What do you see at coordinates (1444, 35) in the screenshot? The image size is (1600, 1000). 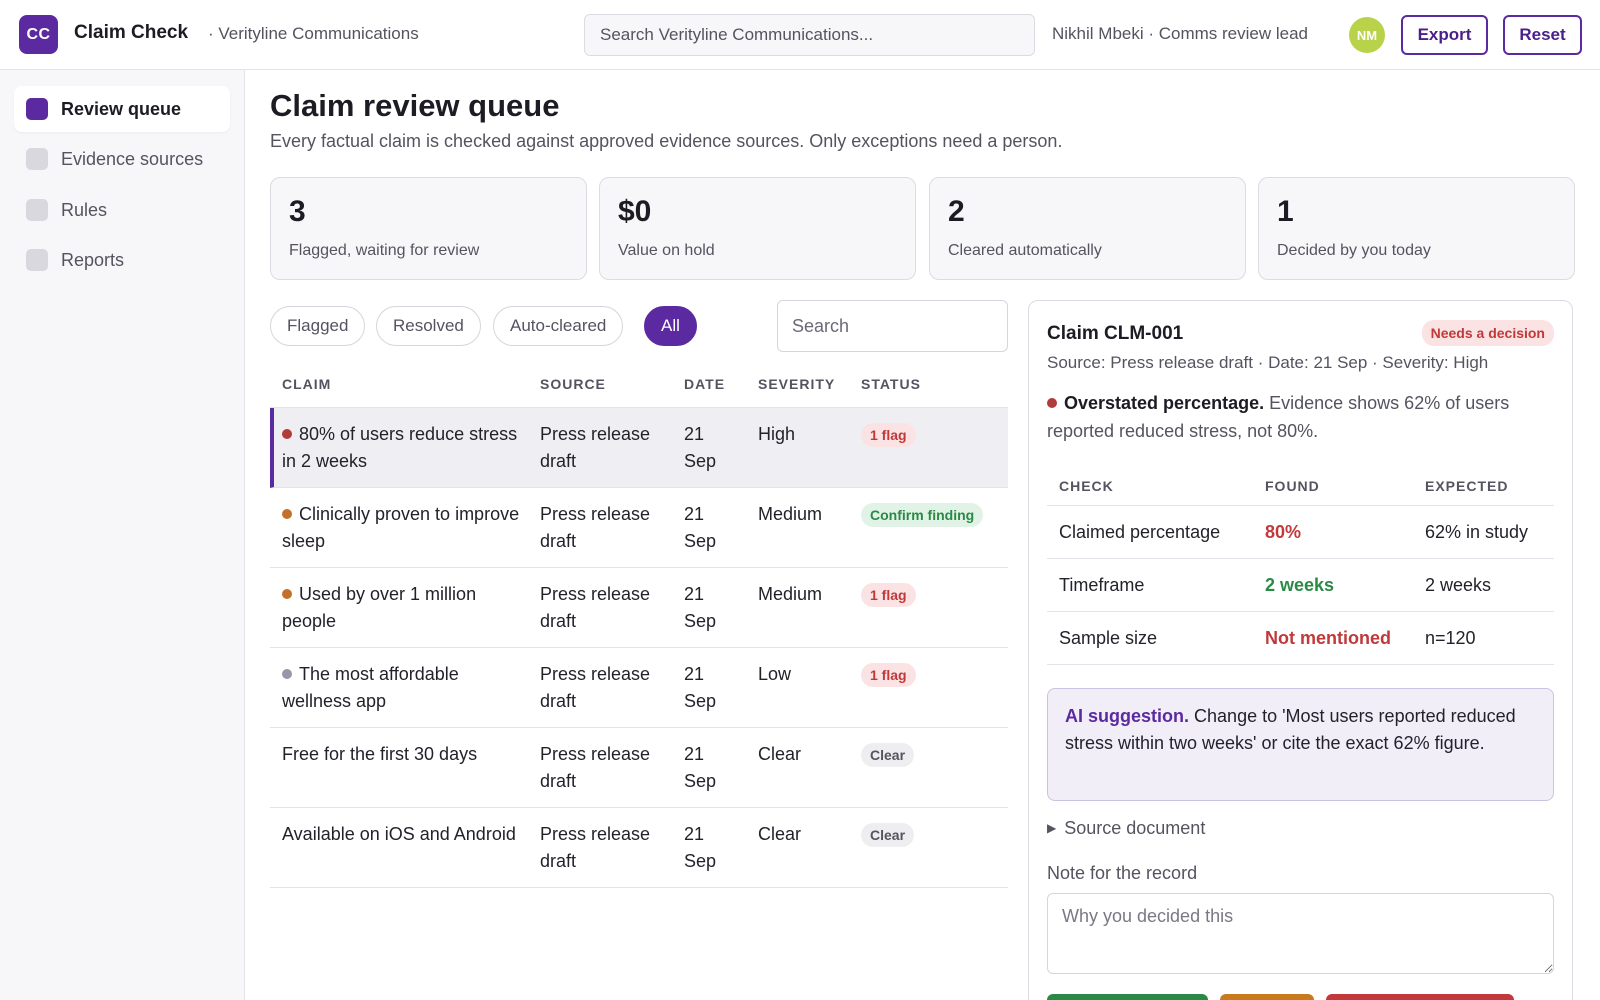 I see `export-button: Export` at bounding box center [1444, 35].